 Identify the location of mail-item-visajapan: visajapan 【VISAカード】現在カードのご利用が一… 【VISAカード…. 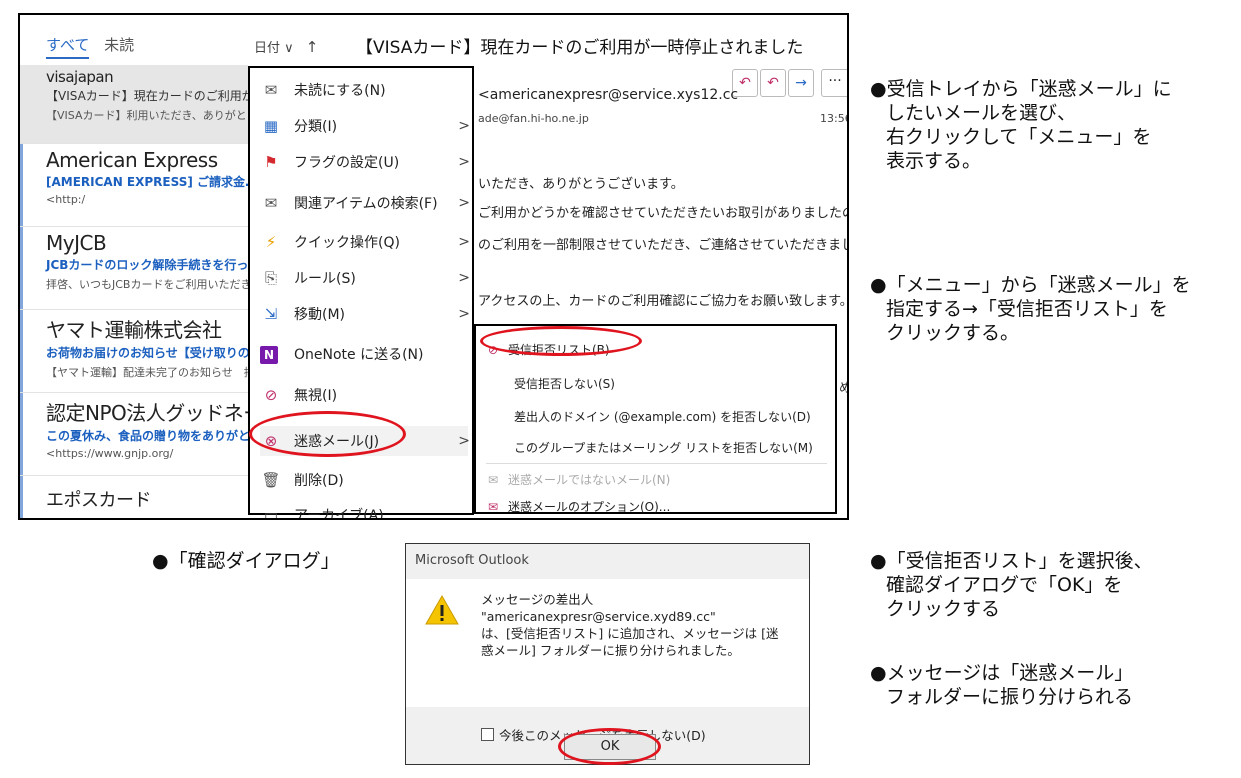
(134, 104).